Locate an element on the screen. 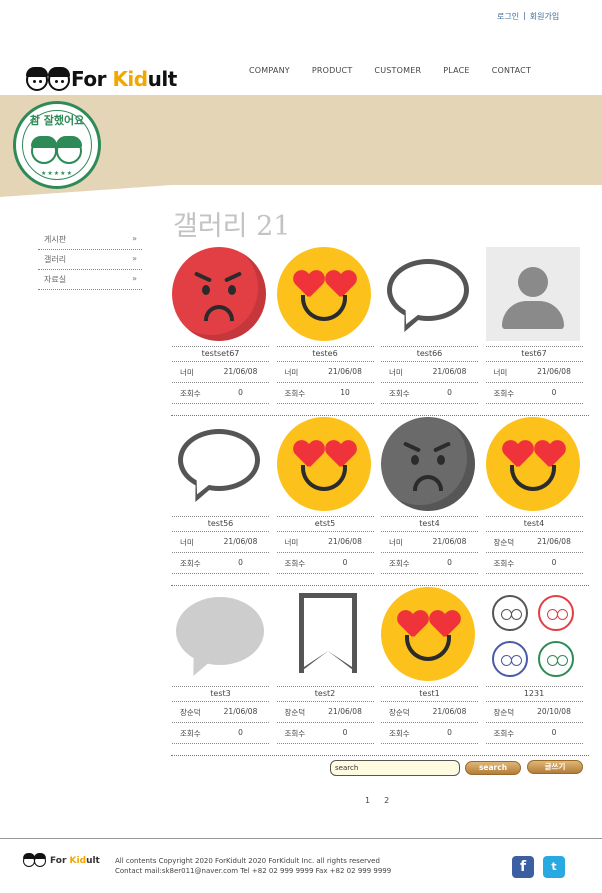 Image resolution: width=602 pixels, height=893 pixels. search-bar: search 글쓰기 is located at coordinates (456, 768).